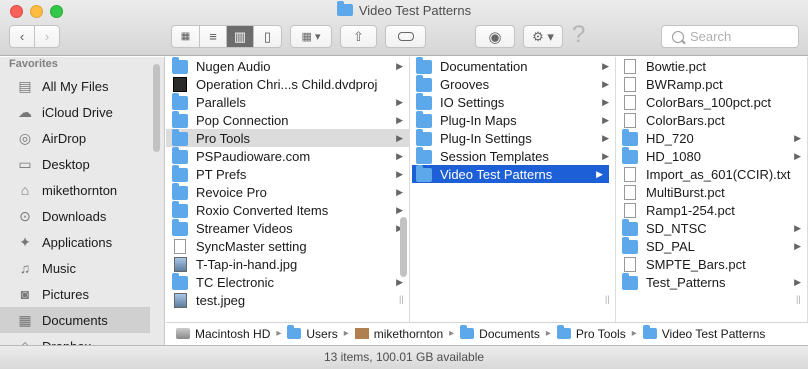 This screenshot has width=808, height=369. What do you see at coordinates (630, 210) in the screenshot?
I see `document-icon` at bounding box center [630, 210].